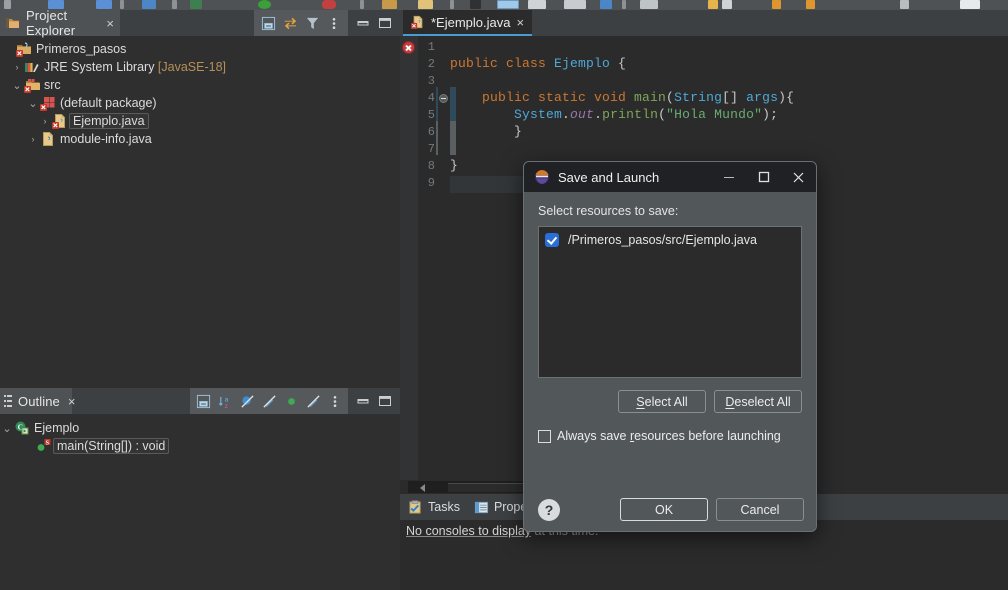  I want to click on ok-button: OK, so click(664, 509).